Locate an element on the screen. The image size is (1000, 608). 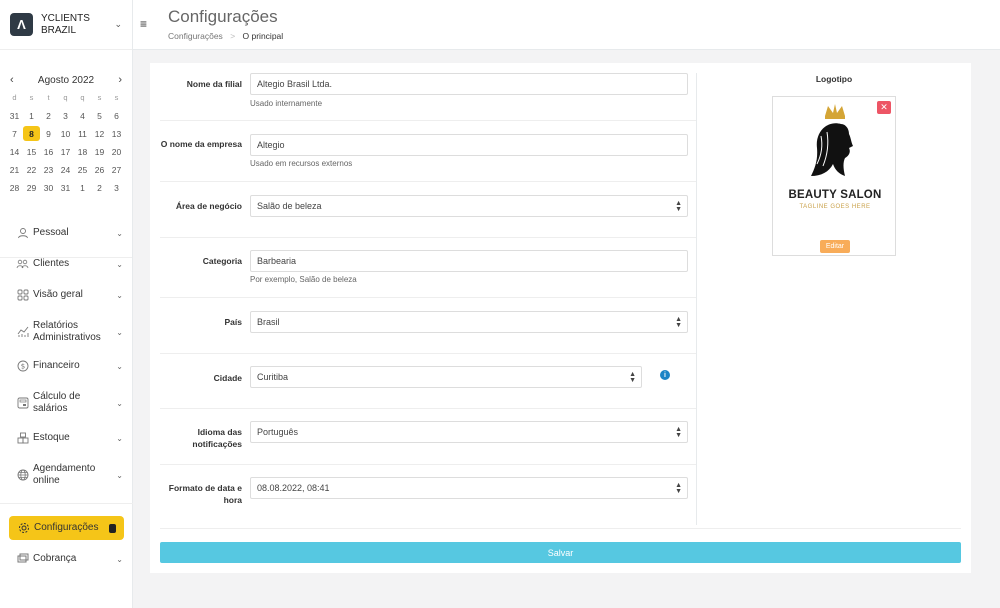
brand-switcher: Λ YCLIENTS BRAZIL ⌄ is located at coordinates (66, 25).